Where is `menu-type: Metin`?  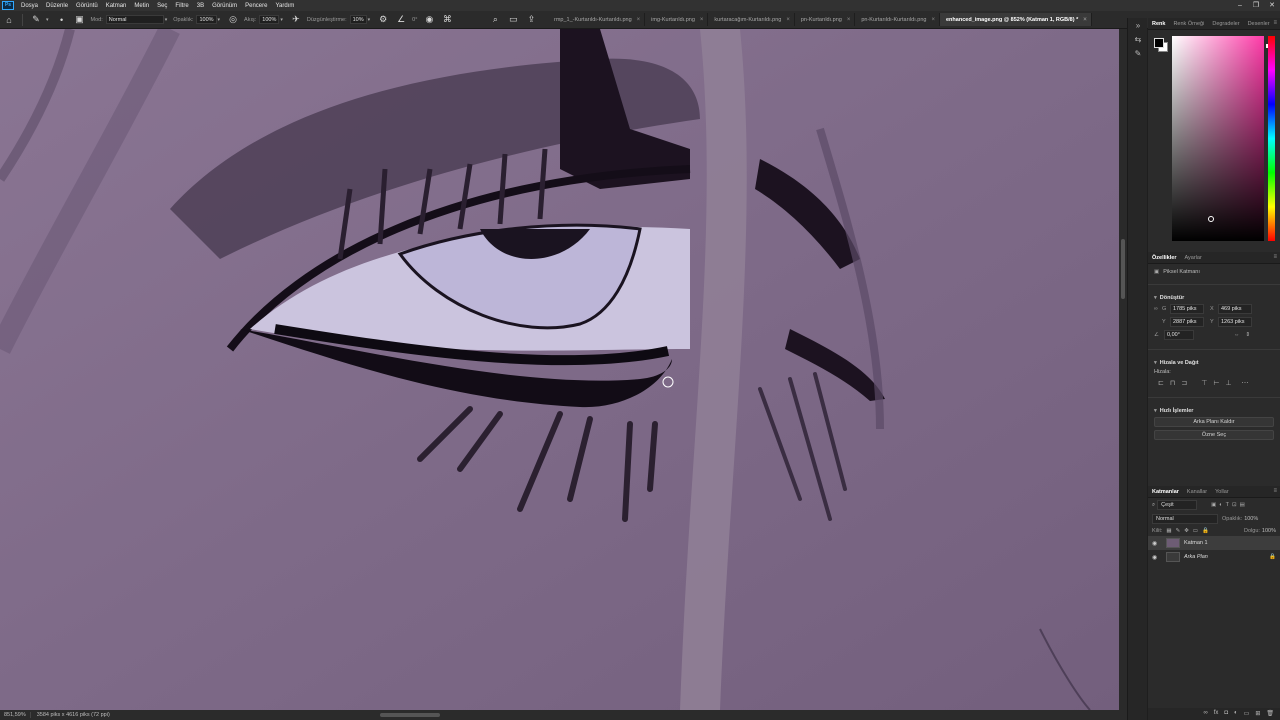 menu-type: Metin is located at coordinates (141, 6).